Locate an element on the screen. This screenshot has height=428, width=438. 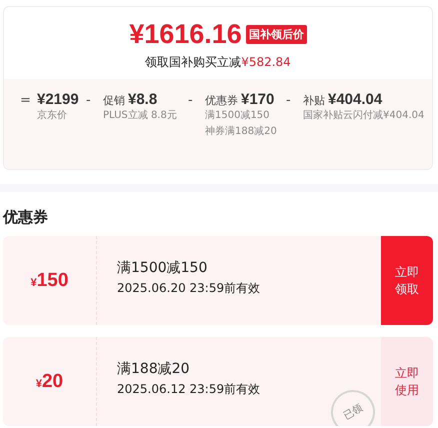
breakdown-amount: ¥8.8 is located at coordinates (143, 99).